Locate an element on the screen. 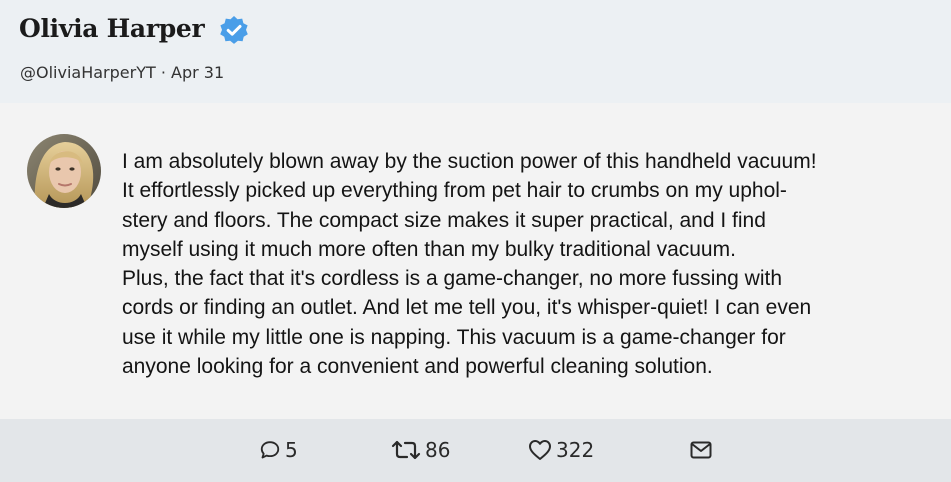  like-button: 322 is located at coordinates (561, 450).